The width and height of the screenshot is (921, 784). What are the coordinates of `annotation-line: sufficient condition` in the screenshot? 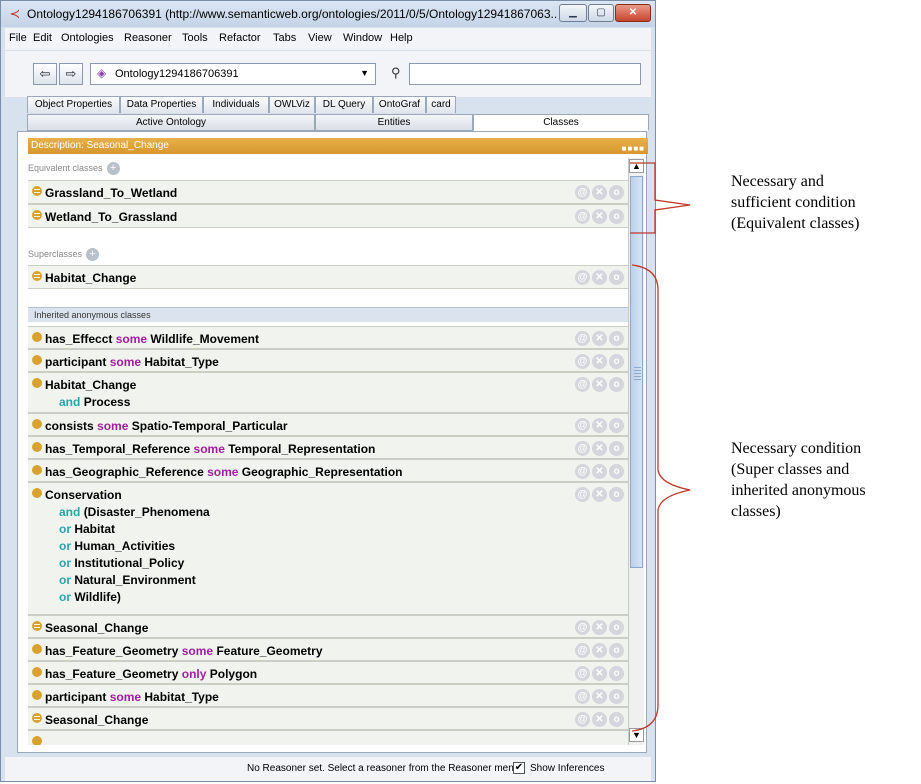 It's located at (793, 202).